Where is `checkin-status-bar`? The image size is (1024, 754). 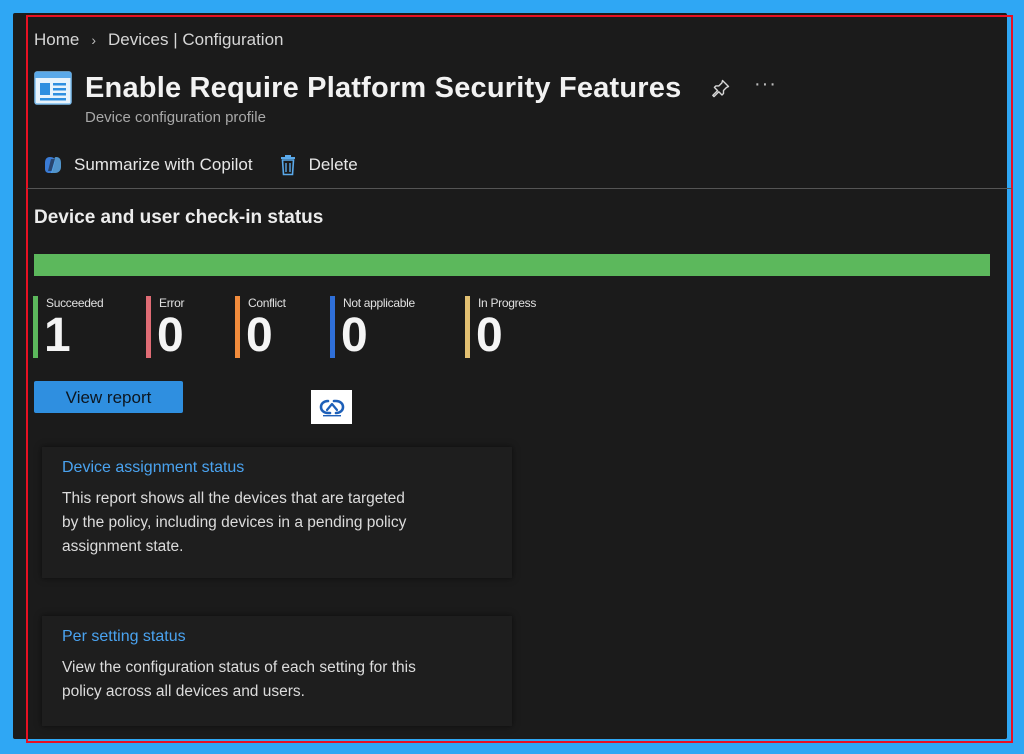
checkin-status-bar is located at coordinates (512, 265).